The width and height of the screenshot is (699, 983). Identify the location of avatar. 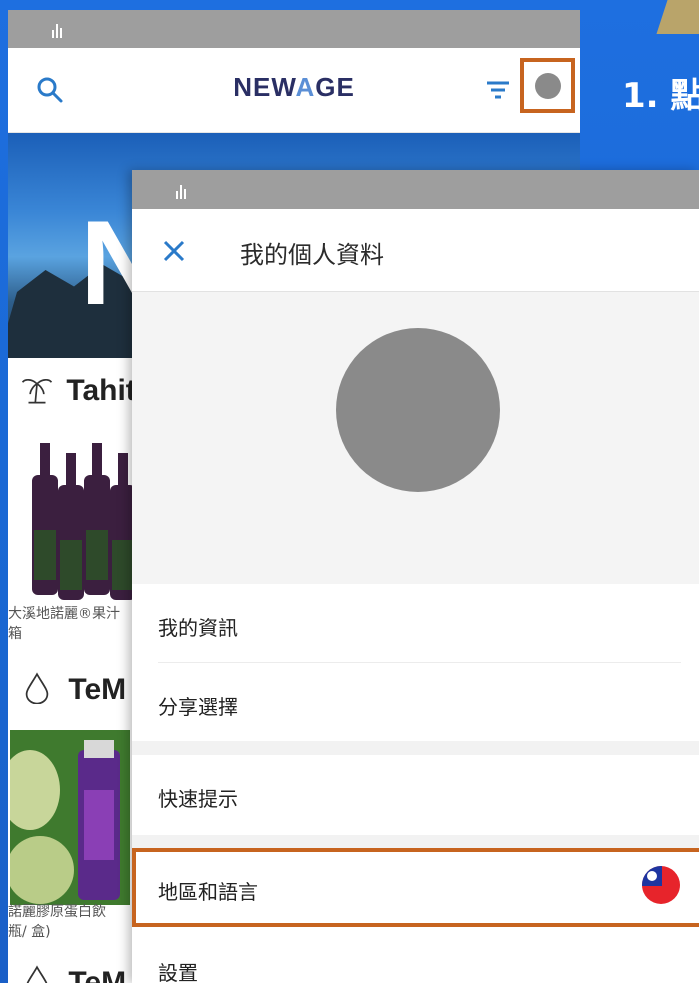
(548, 86).